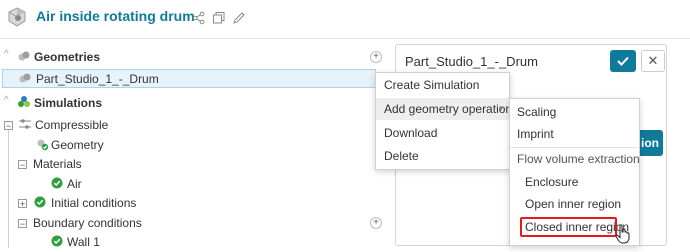 The width and height of the screenshot is (690, 252). What do you see at coordinates (83, 242) in the screenshot?
I see `tree-label-wall-1: Wall 1` at bounding box center [83, 242].